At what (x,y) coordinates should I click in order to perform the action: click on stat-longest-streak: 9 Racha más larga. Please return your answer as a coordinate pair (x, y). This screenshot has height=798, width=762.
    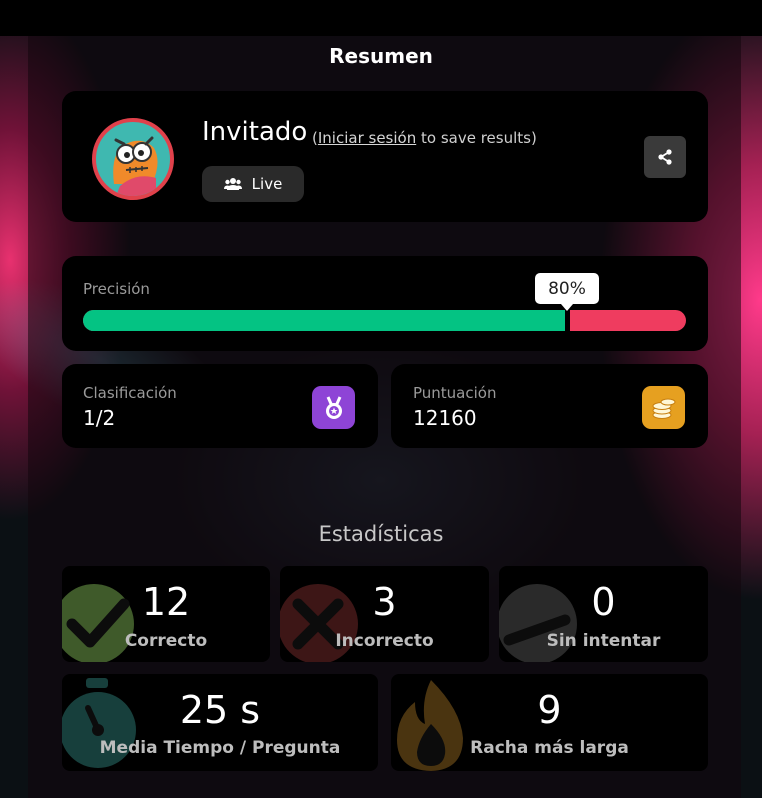
    Looking at the image, I should click on (549, 722).